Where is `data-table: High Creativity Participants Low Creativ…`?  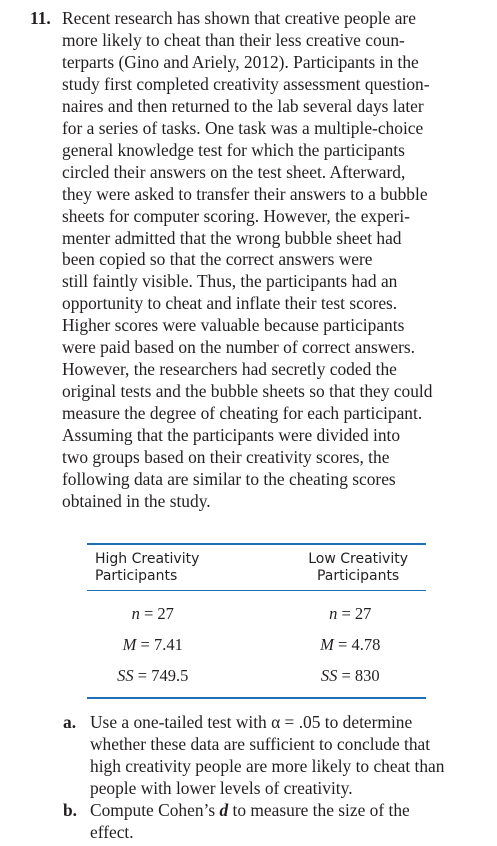 data-table: High Creativity Participants Low Creativ… is located at coordinates (256, 621).